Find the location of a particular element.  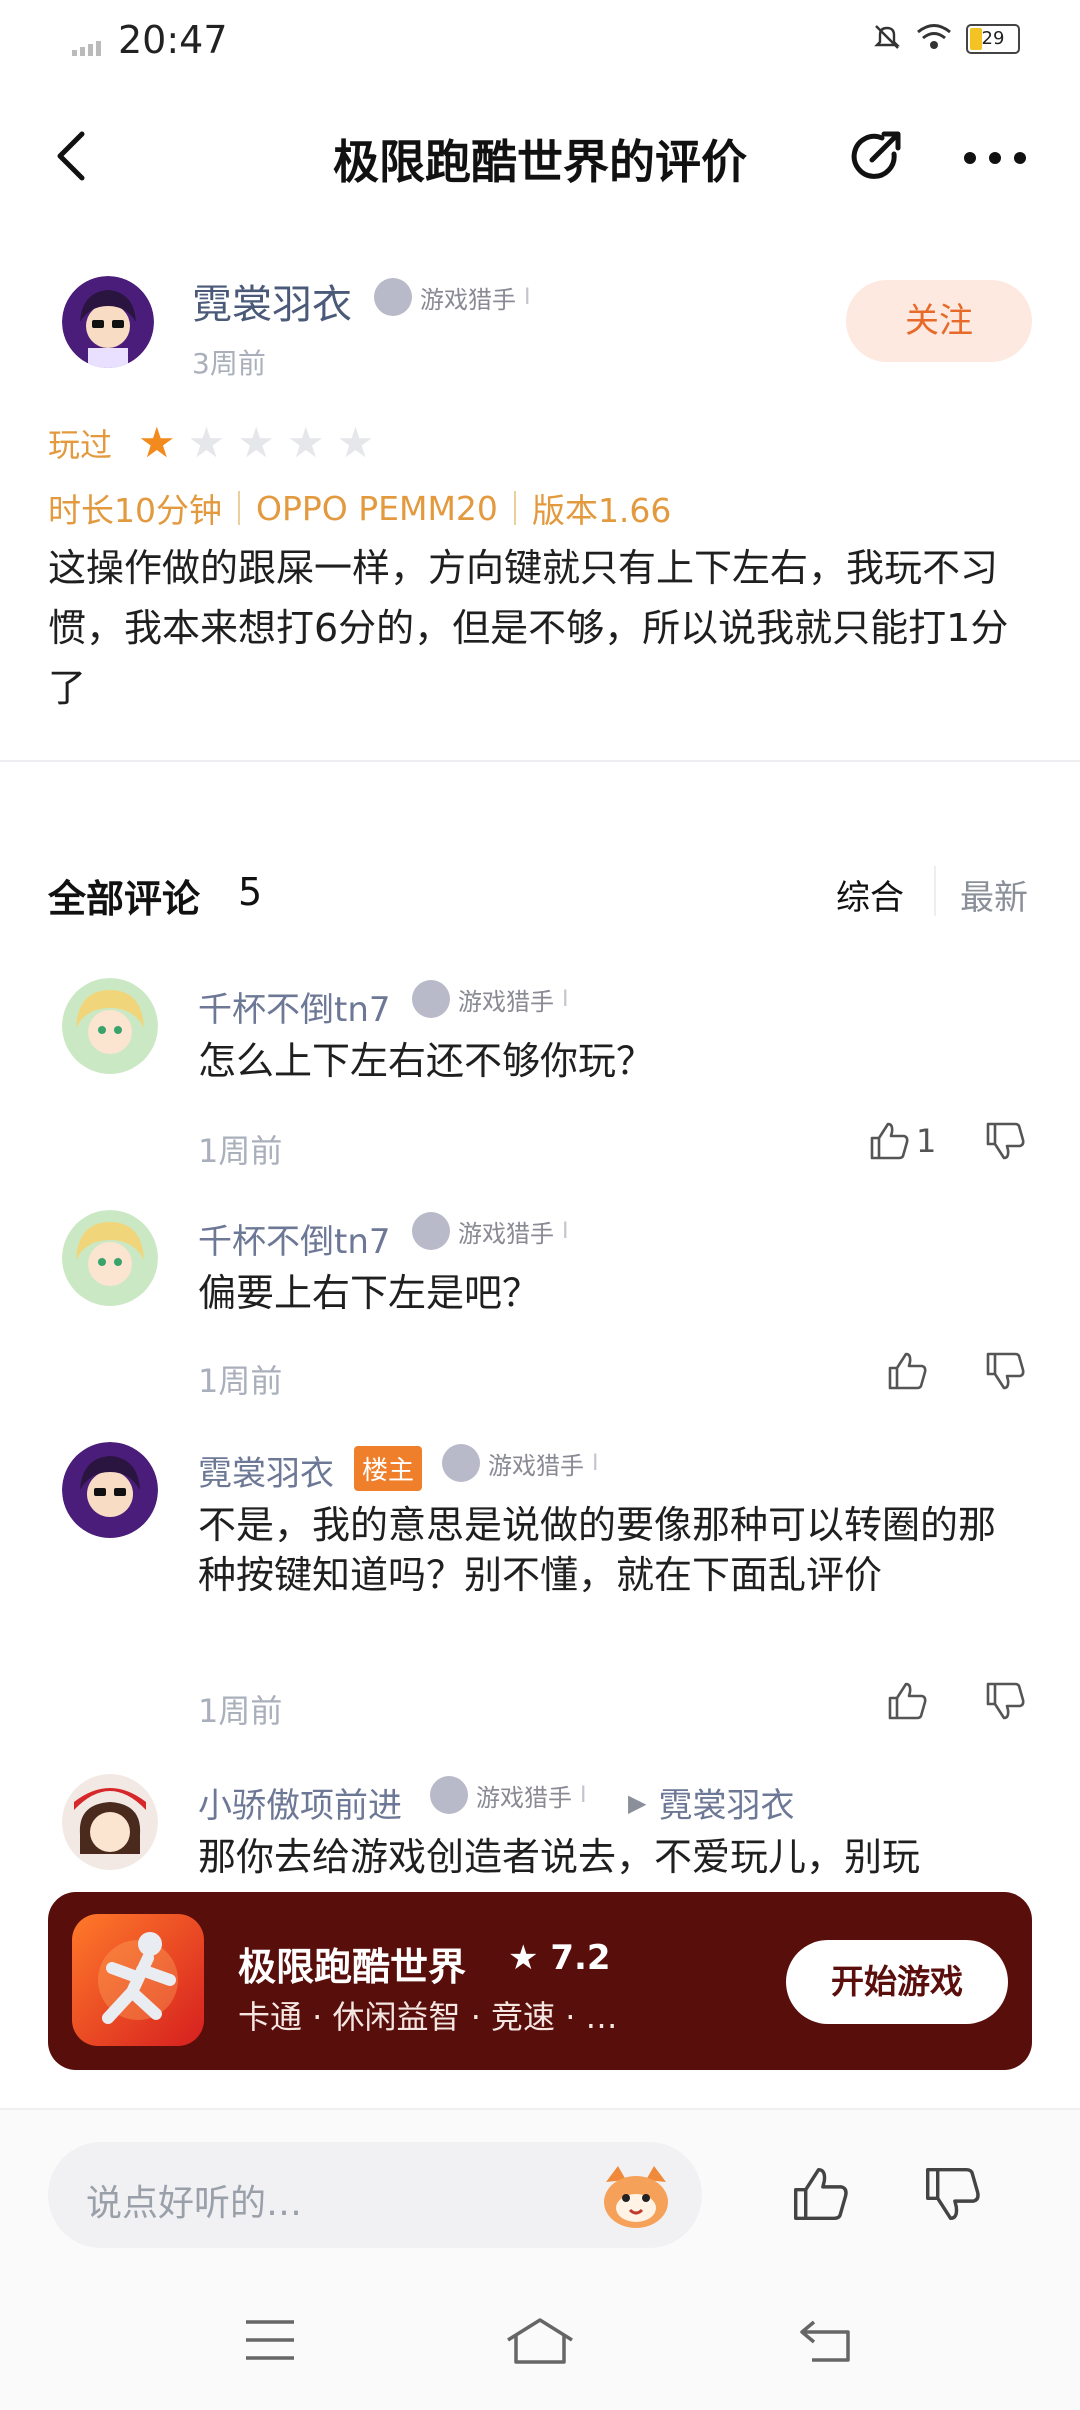

like-button: 1 is located at coordinates (902, 1141).